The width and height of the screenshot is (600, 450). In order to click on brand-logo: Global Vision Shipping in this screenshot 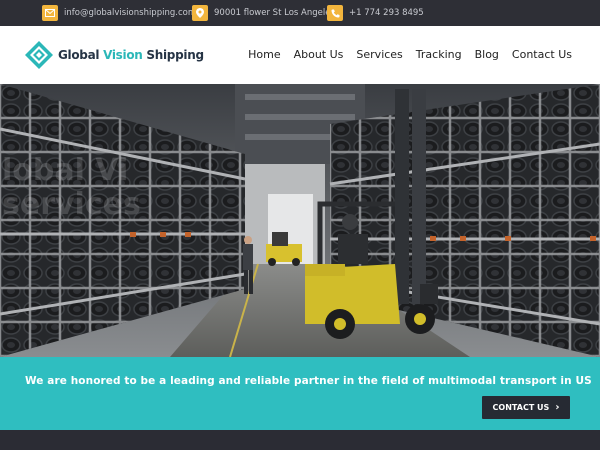, I will do `click(114, 55)`.